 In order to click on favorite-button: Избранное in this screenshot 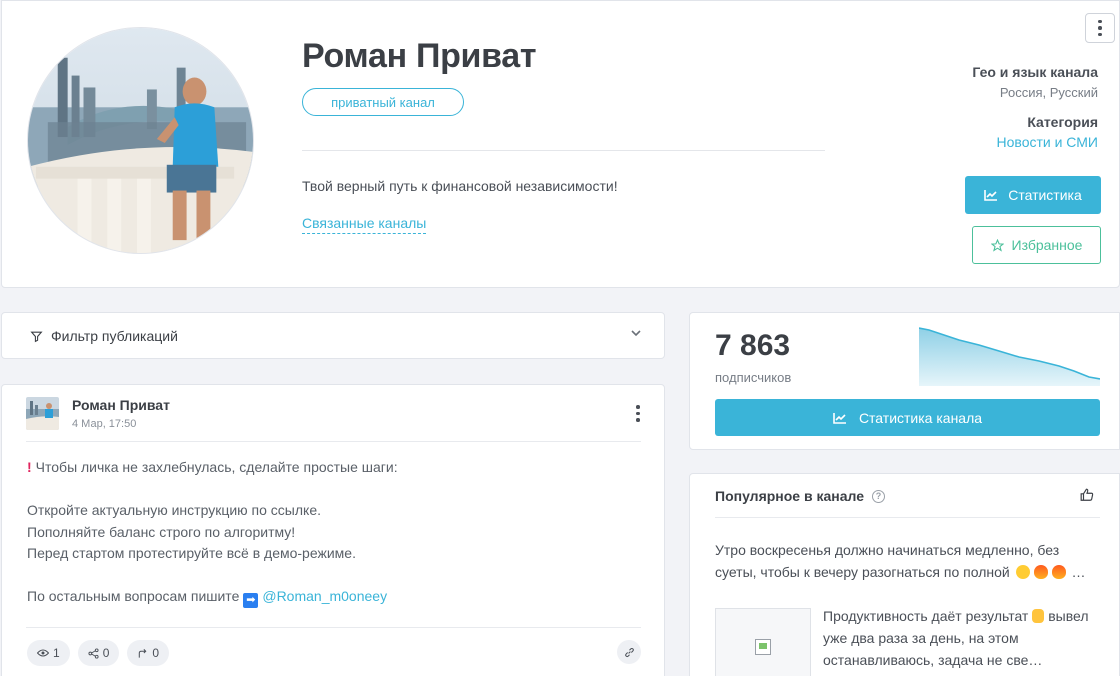, I will do `click(1036, 245)`.